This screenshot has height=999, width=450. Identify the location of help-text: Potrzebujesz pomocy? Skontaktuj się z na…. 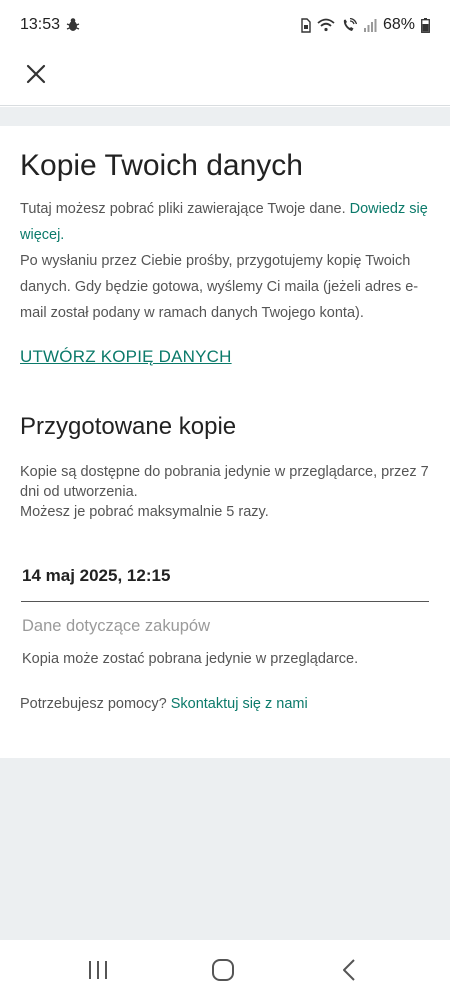
(164, 704).